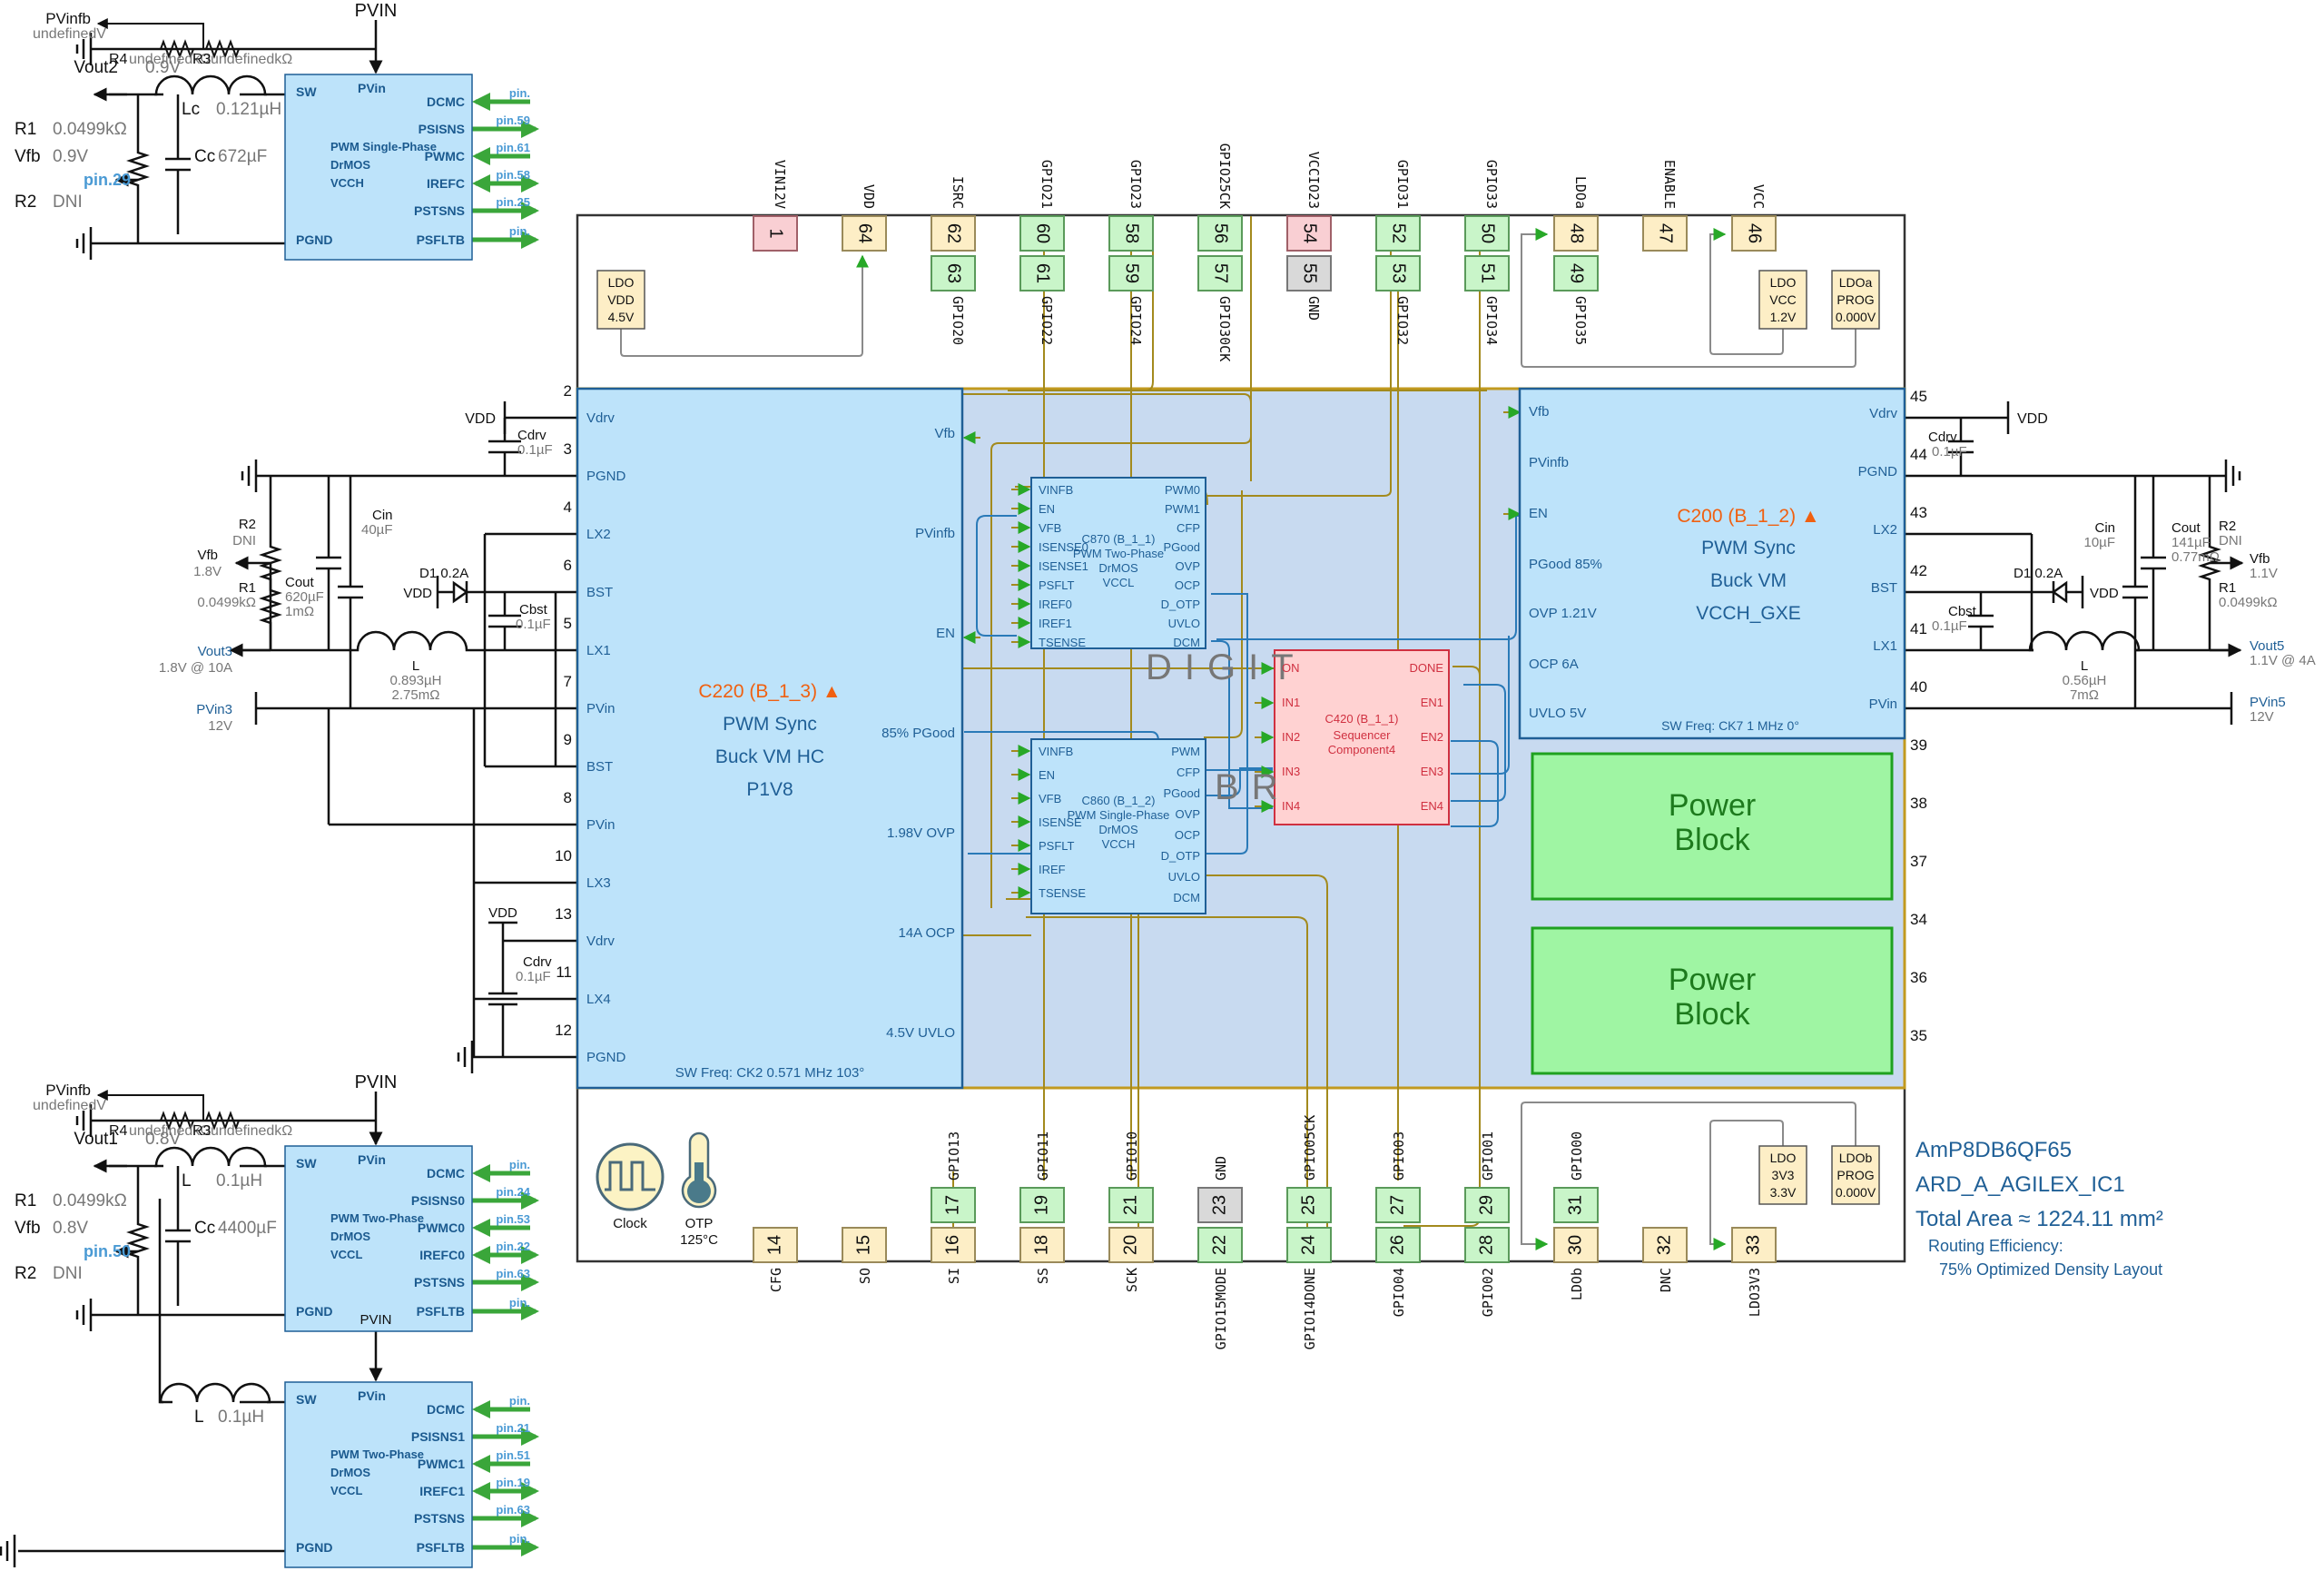 The width and height of the screenshot is (2324, 1571). Describe the element at coordinates (533, 976) in the screenshot. I see `cdrv-value: 0.1µF` at that location.